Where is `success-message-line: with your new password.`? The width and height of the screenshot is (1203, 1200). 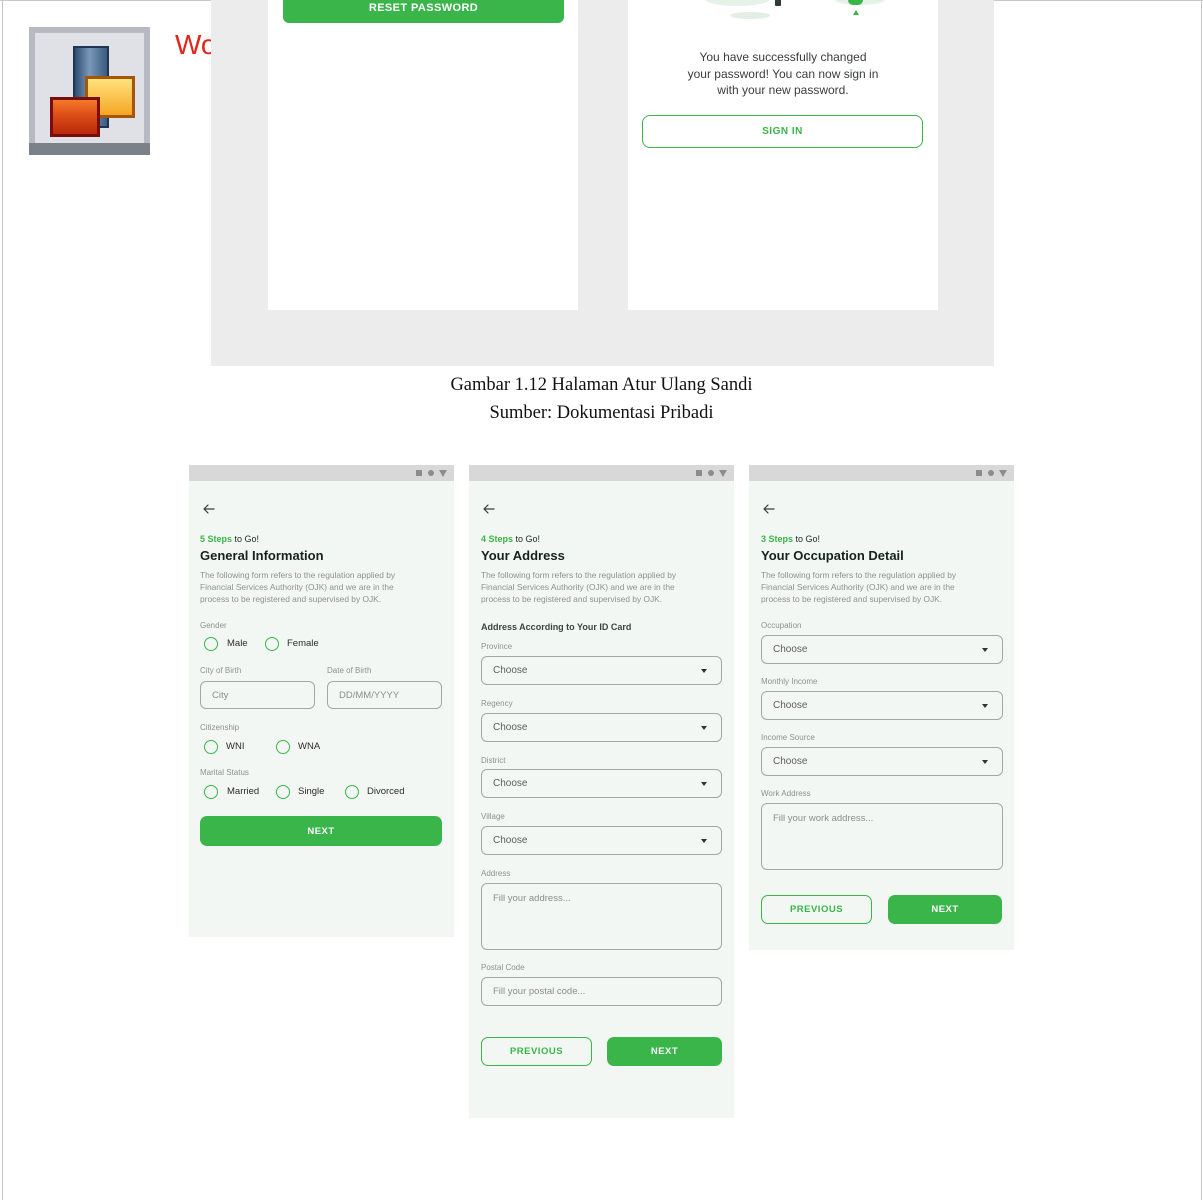 success-message-line: with your new password. is located at coordinates (783, 90).